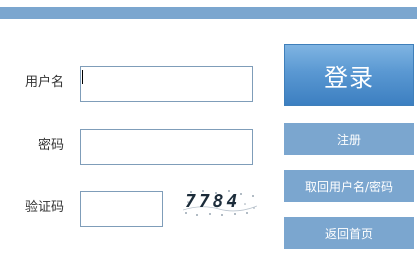 The image size is (417, 271). I want to click on captcha-label: 验证码, so click(44, 207).